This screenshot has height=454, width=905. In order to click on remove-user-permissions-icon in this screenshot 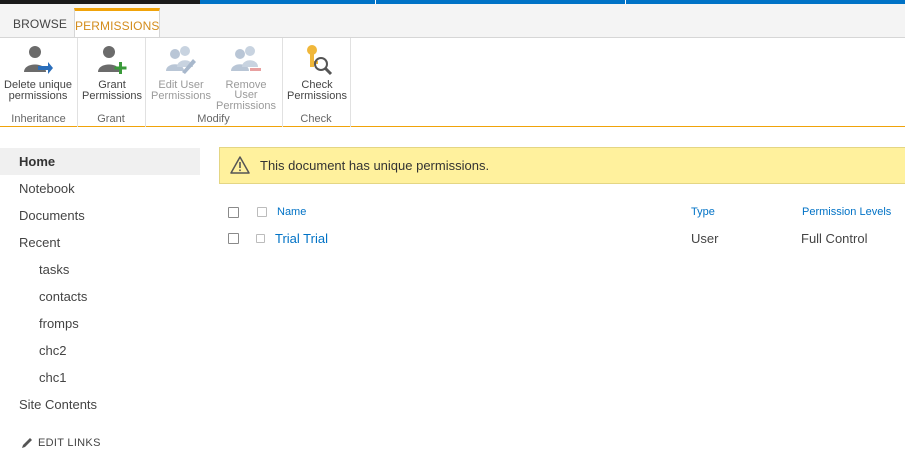, I will do `click(246, 58)`.